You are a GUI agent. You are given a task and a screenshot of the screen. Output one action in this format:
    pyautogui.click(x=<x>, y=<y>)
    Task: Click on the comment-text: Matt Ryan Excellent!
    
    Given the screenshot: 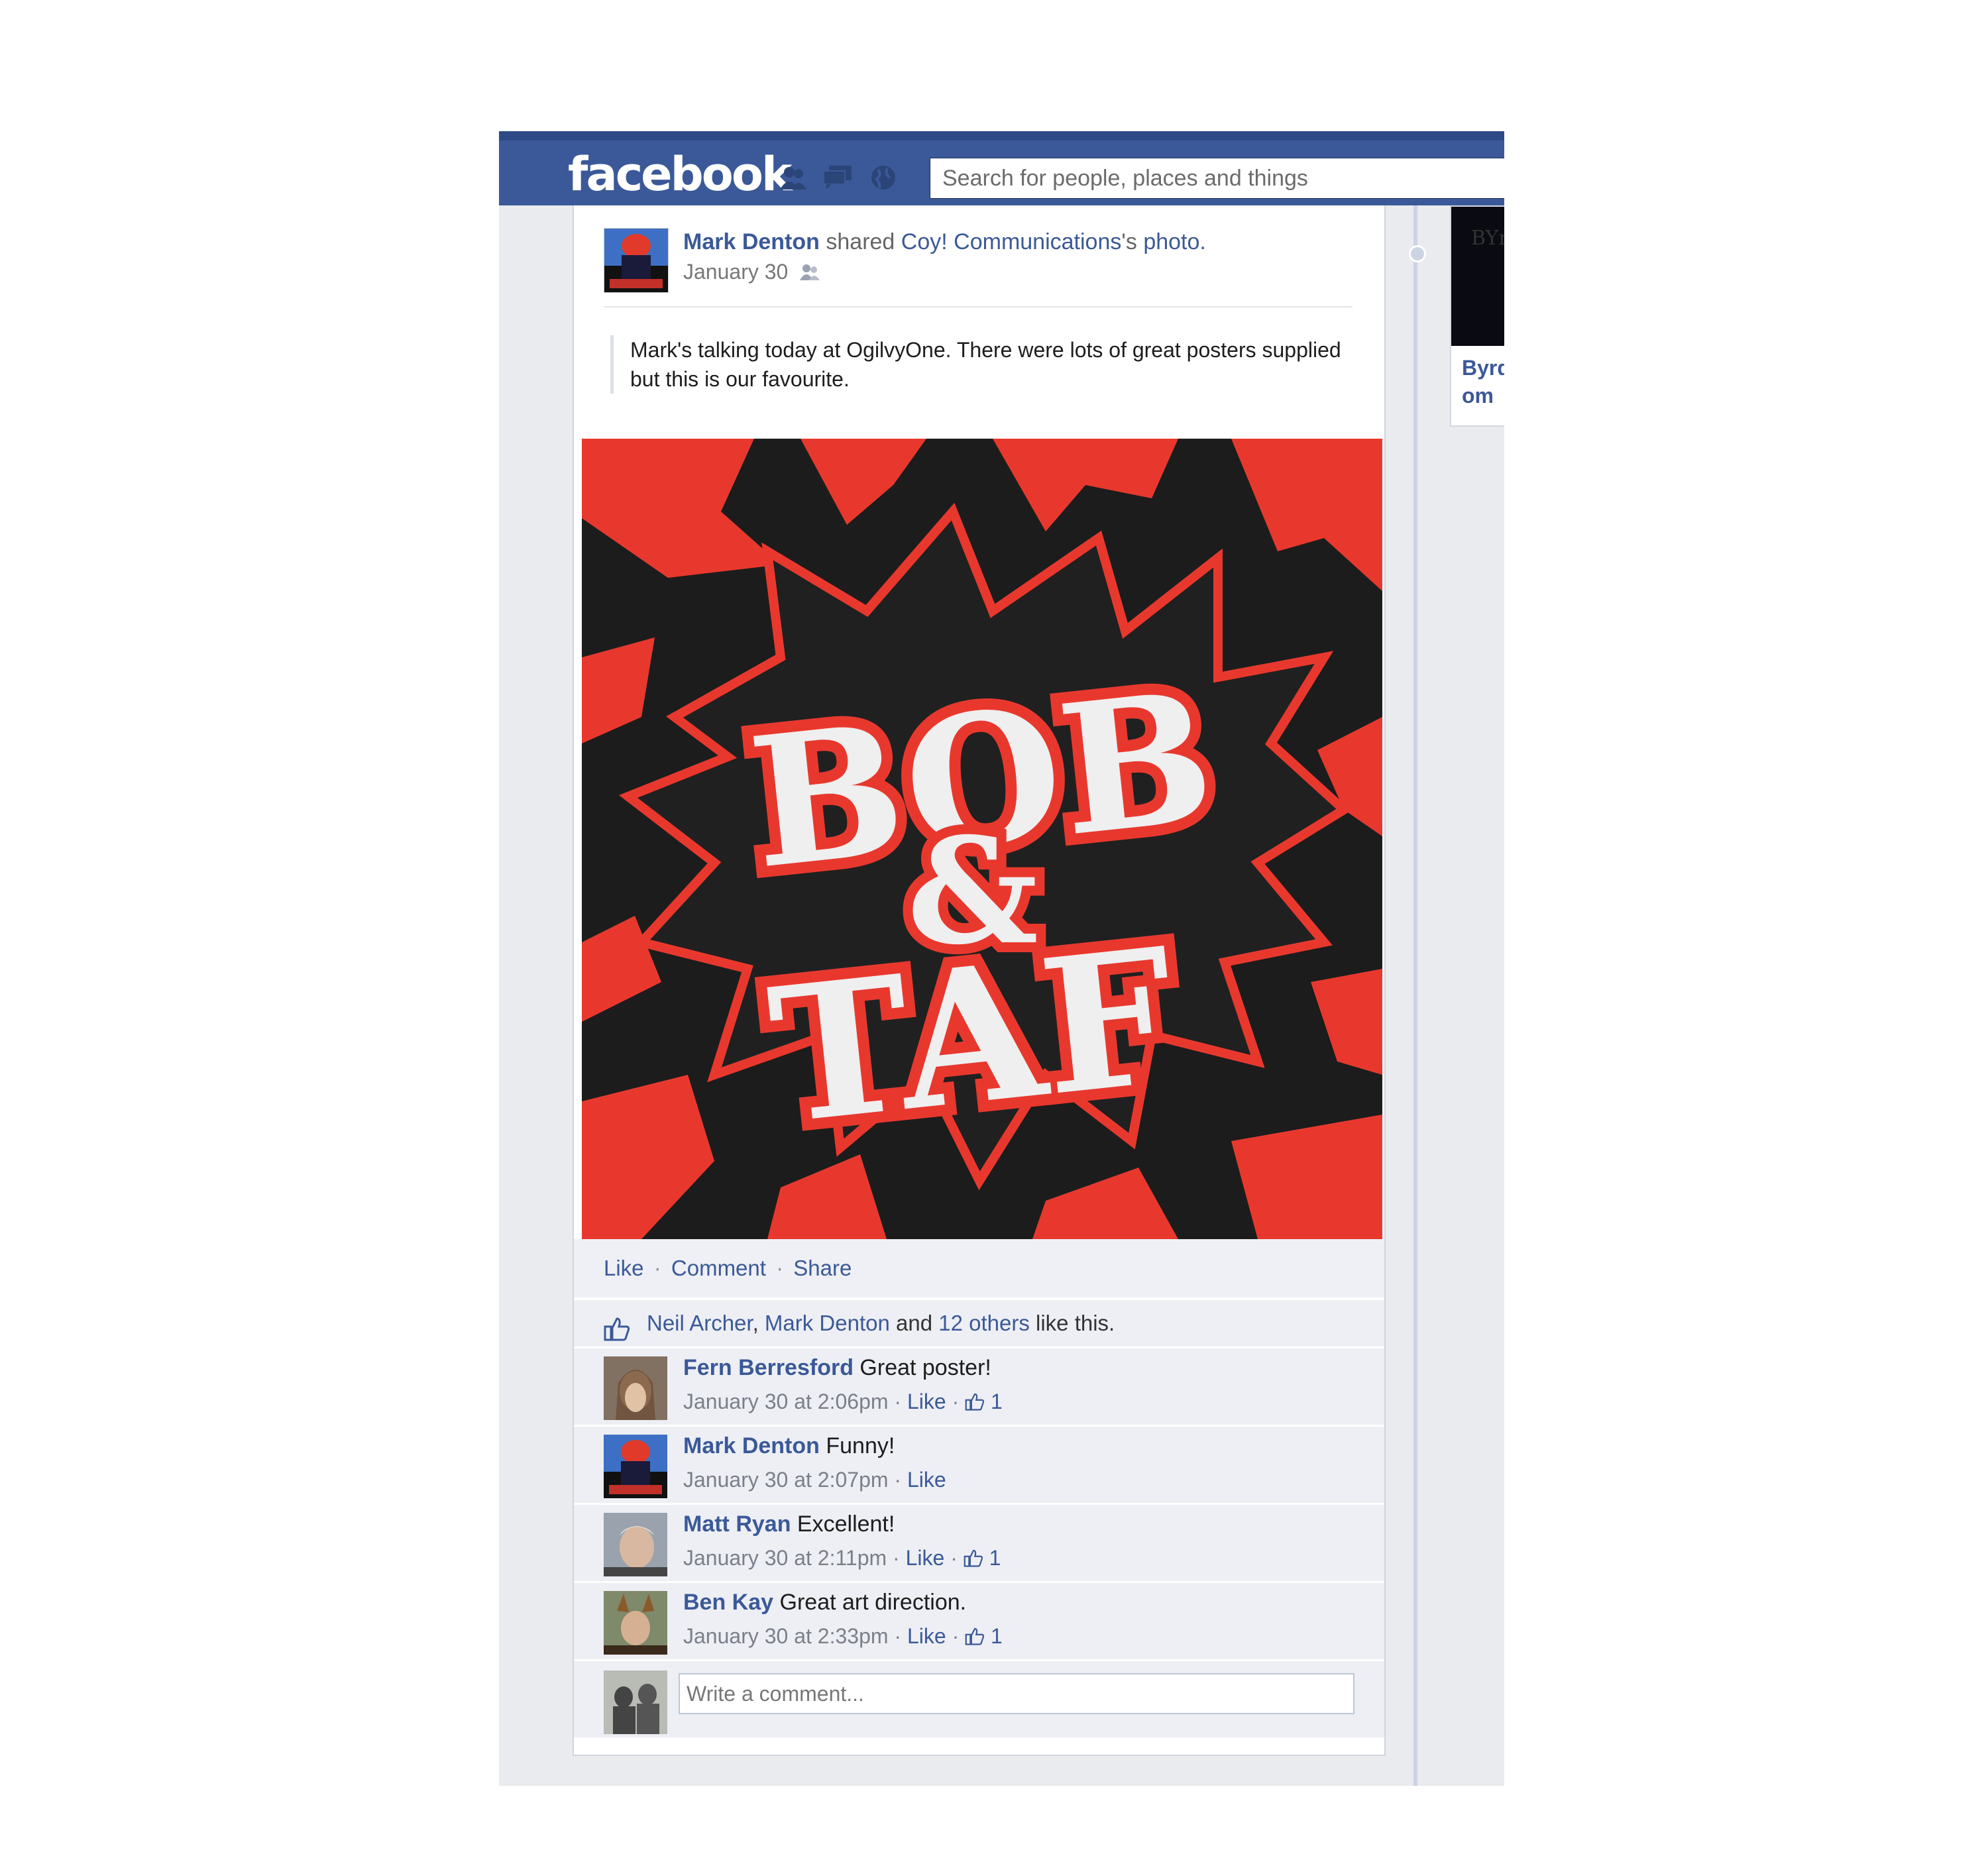 What is the action you would take?
    pyautogui.click(x=789, y=1524)
    